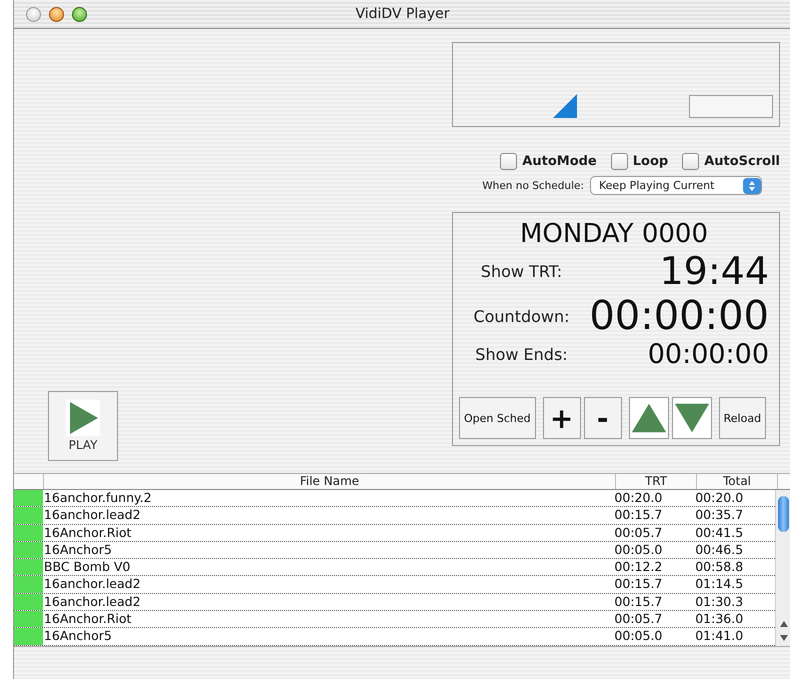 The image size is (790, 679). What do you see at coordinates (548, 161) in the screenshot?
I see `option-checkbox: AutoMode` at bounding box center [548, 161].